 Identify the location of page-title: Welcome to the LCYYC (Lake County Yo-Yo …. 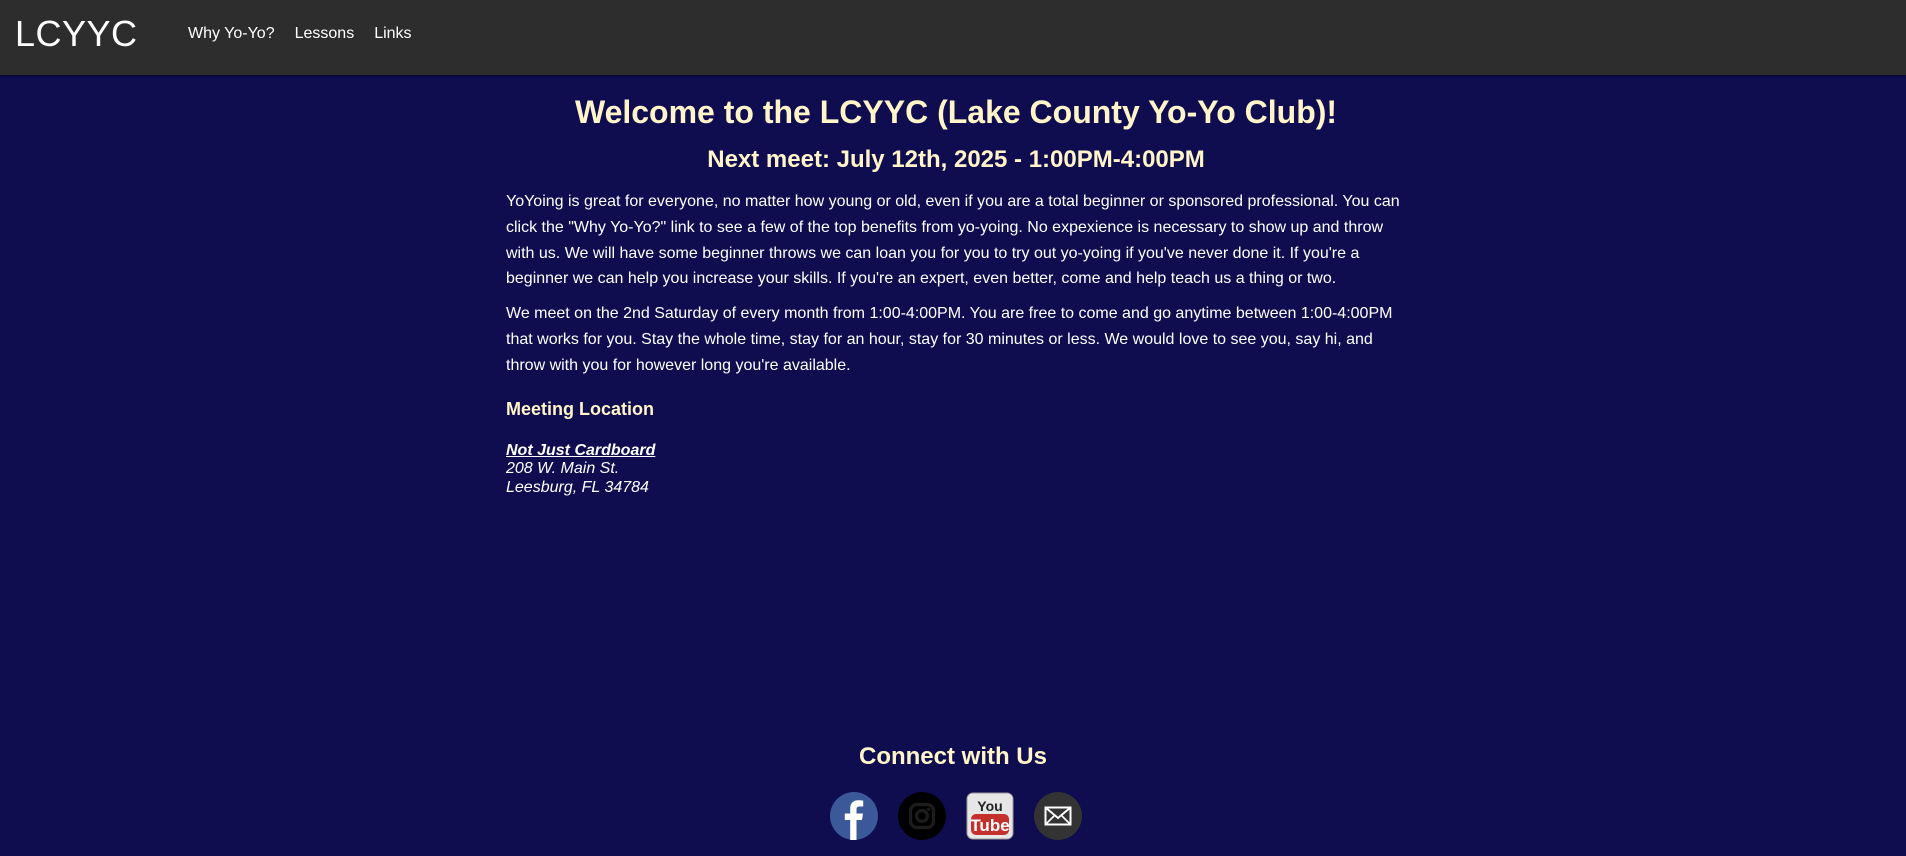
(956, 112).